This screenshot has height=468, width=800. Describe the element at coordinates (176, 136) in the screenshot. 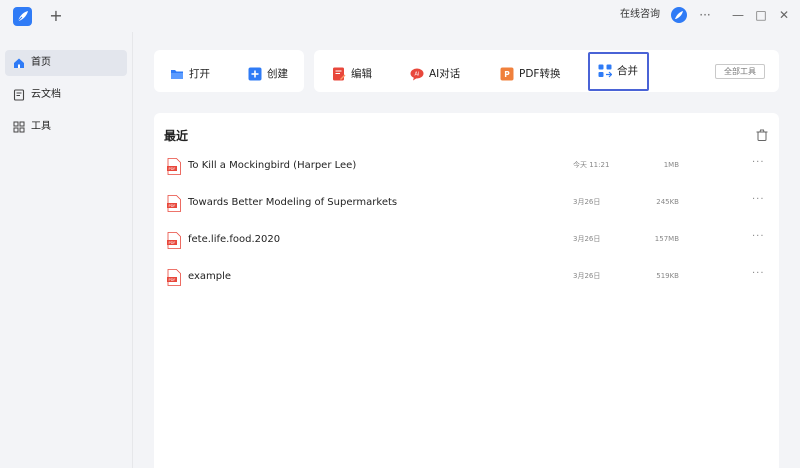

I see `recent-title: 最近` at that location.